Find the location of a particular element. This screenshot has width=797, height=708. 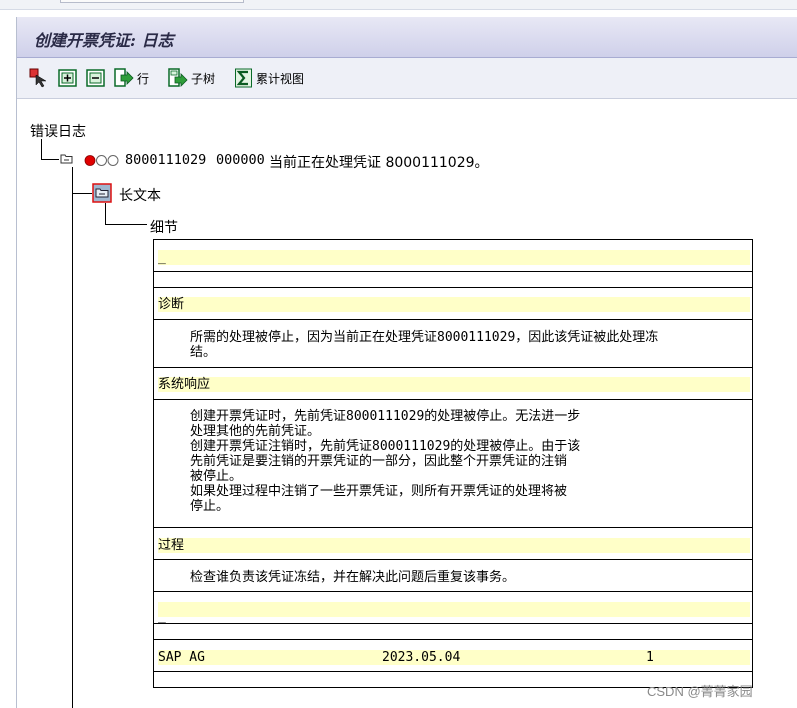

watermark-text: CSDN @菁菁家园 is located at coordinates (700, 691).